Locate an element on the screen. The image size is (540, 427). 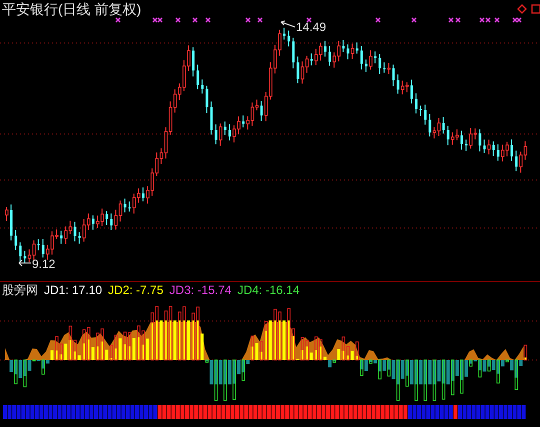
high-price-label: 14.49 is located at coordinates (311, 27).